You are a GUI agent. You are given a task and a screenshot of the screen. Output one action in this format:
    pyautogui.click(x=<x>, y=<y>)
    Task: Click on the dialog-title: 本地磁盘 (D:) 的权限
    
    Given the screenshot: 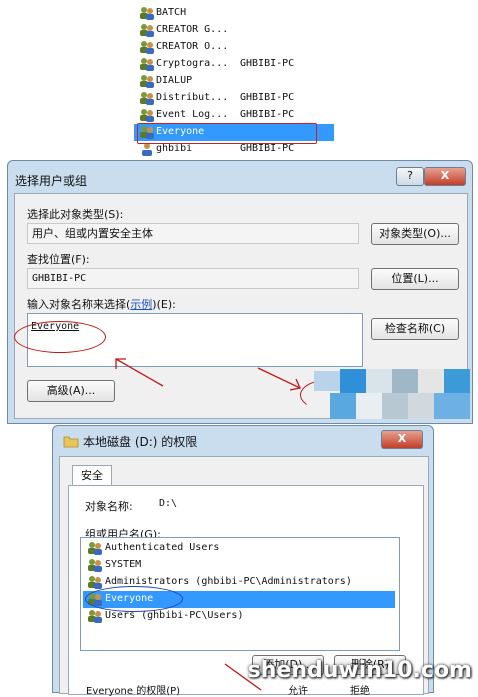 What is the action you would take?
    pyautogui.click(x=140, y=442)
    